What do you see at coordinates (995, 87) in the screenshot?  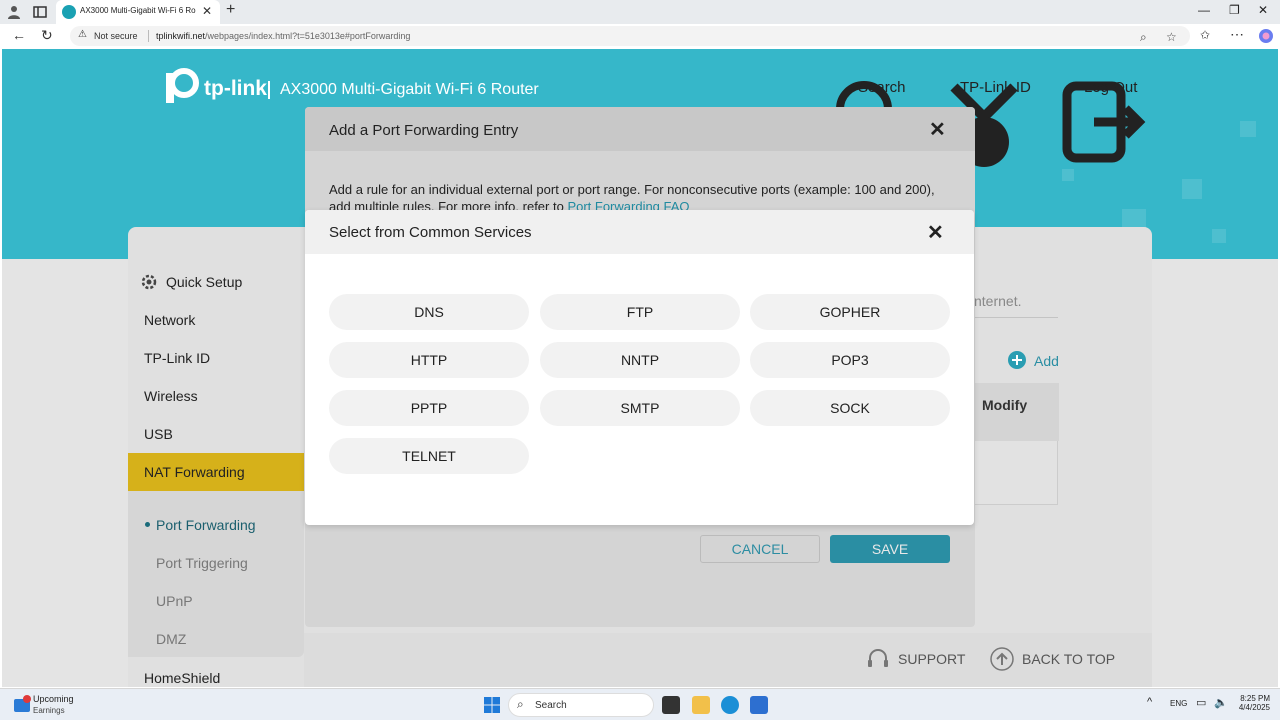 I see `tplink-id-label: TP-Link ID` at bounding box center [995, 87].